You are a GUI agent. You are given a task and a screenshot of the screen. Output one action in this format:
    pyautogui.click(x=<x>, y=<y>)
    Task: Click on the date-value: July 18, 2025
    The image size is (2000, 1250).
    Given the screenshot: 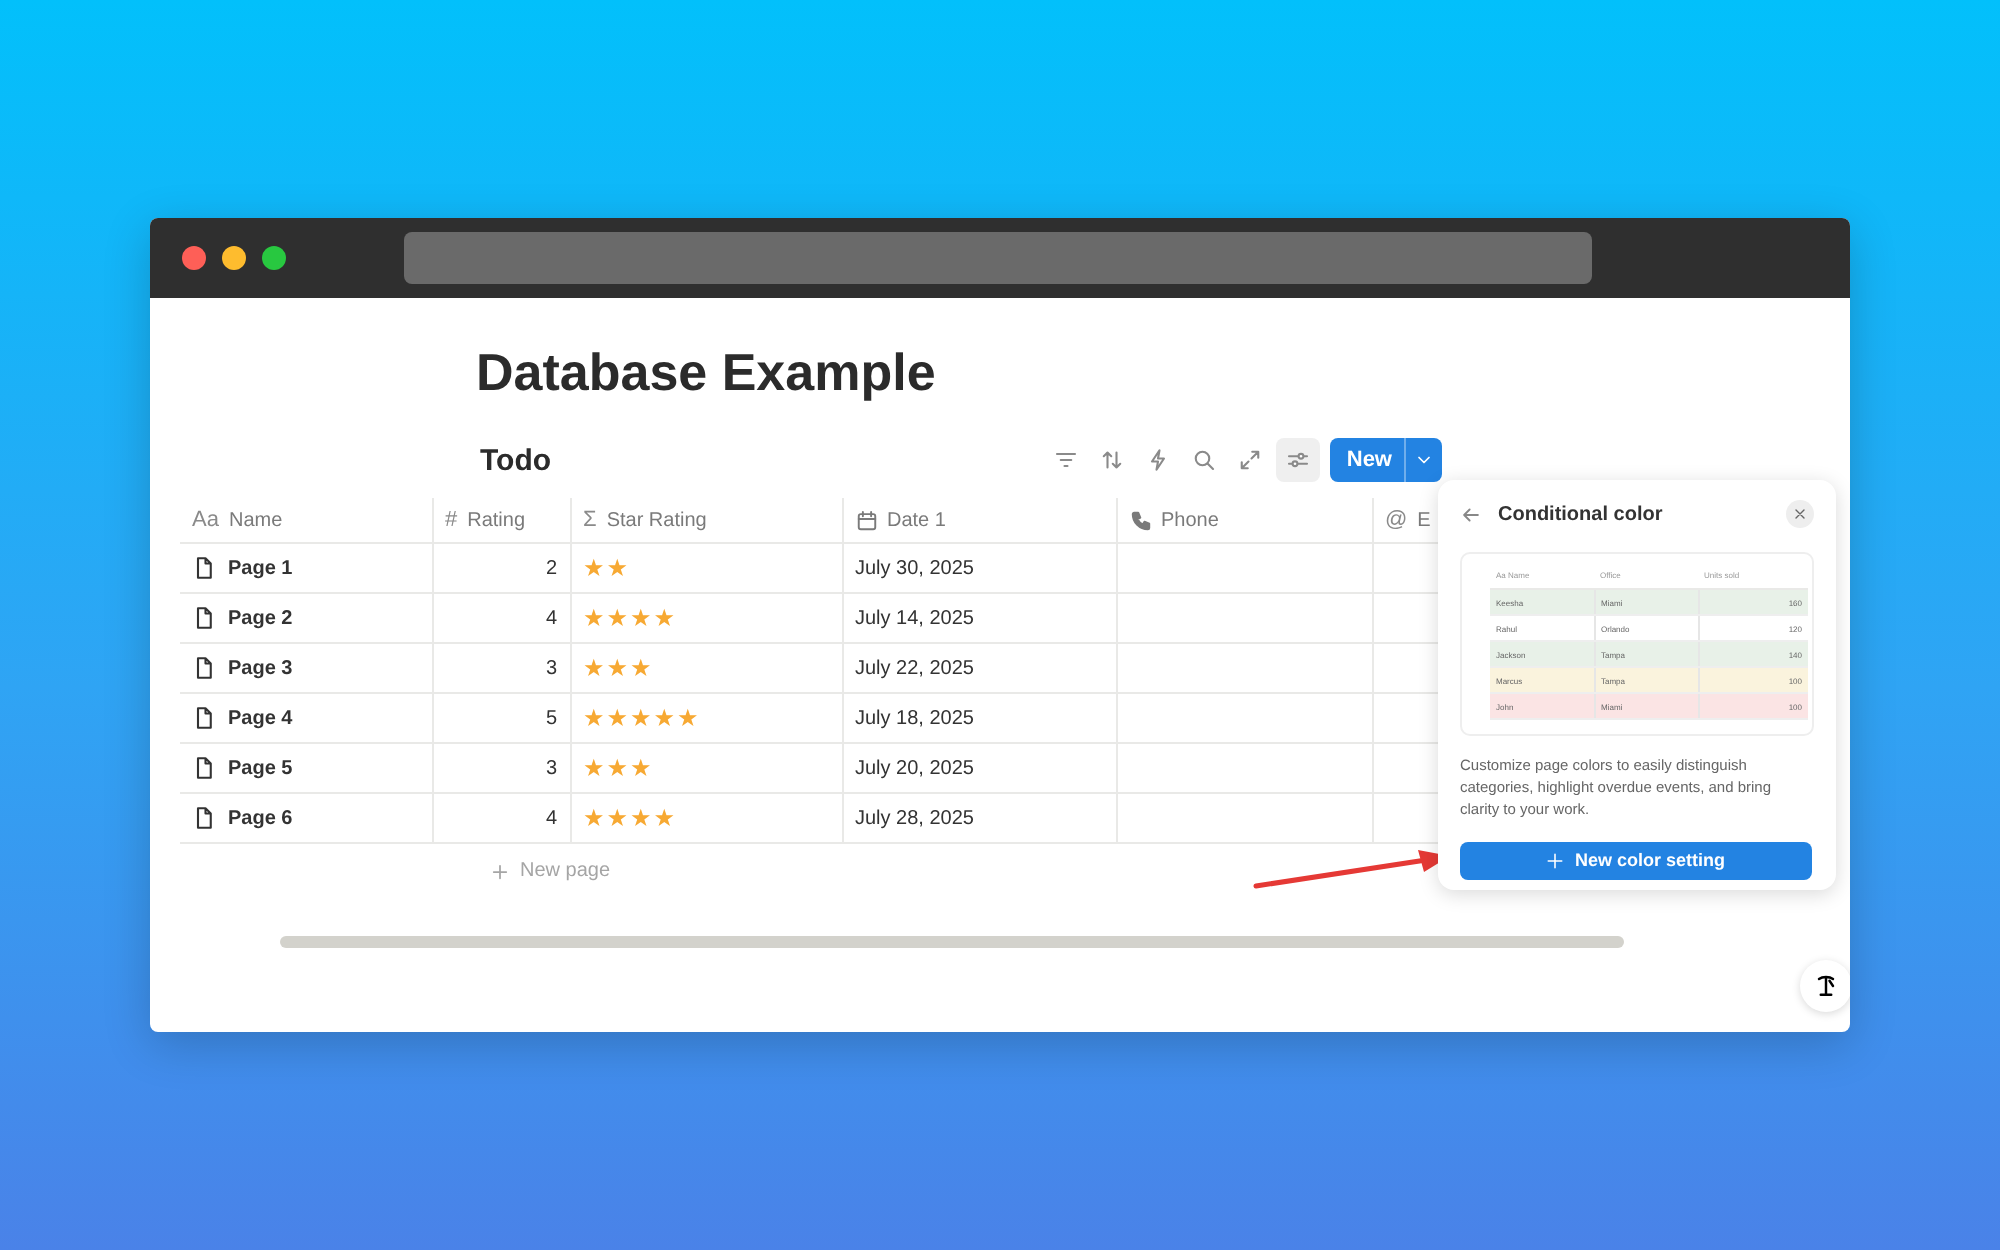 What is the action you would take?
    pyautogui.click(x=914, y=718)
    